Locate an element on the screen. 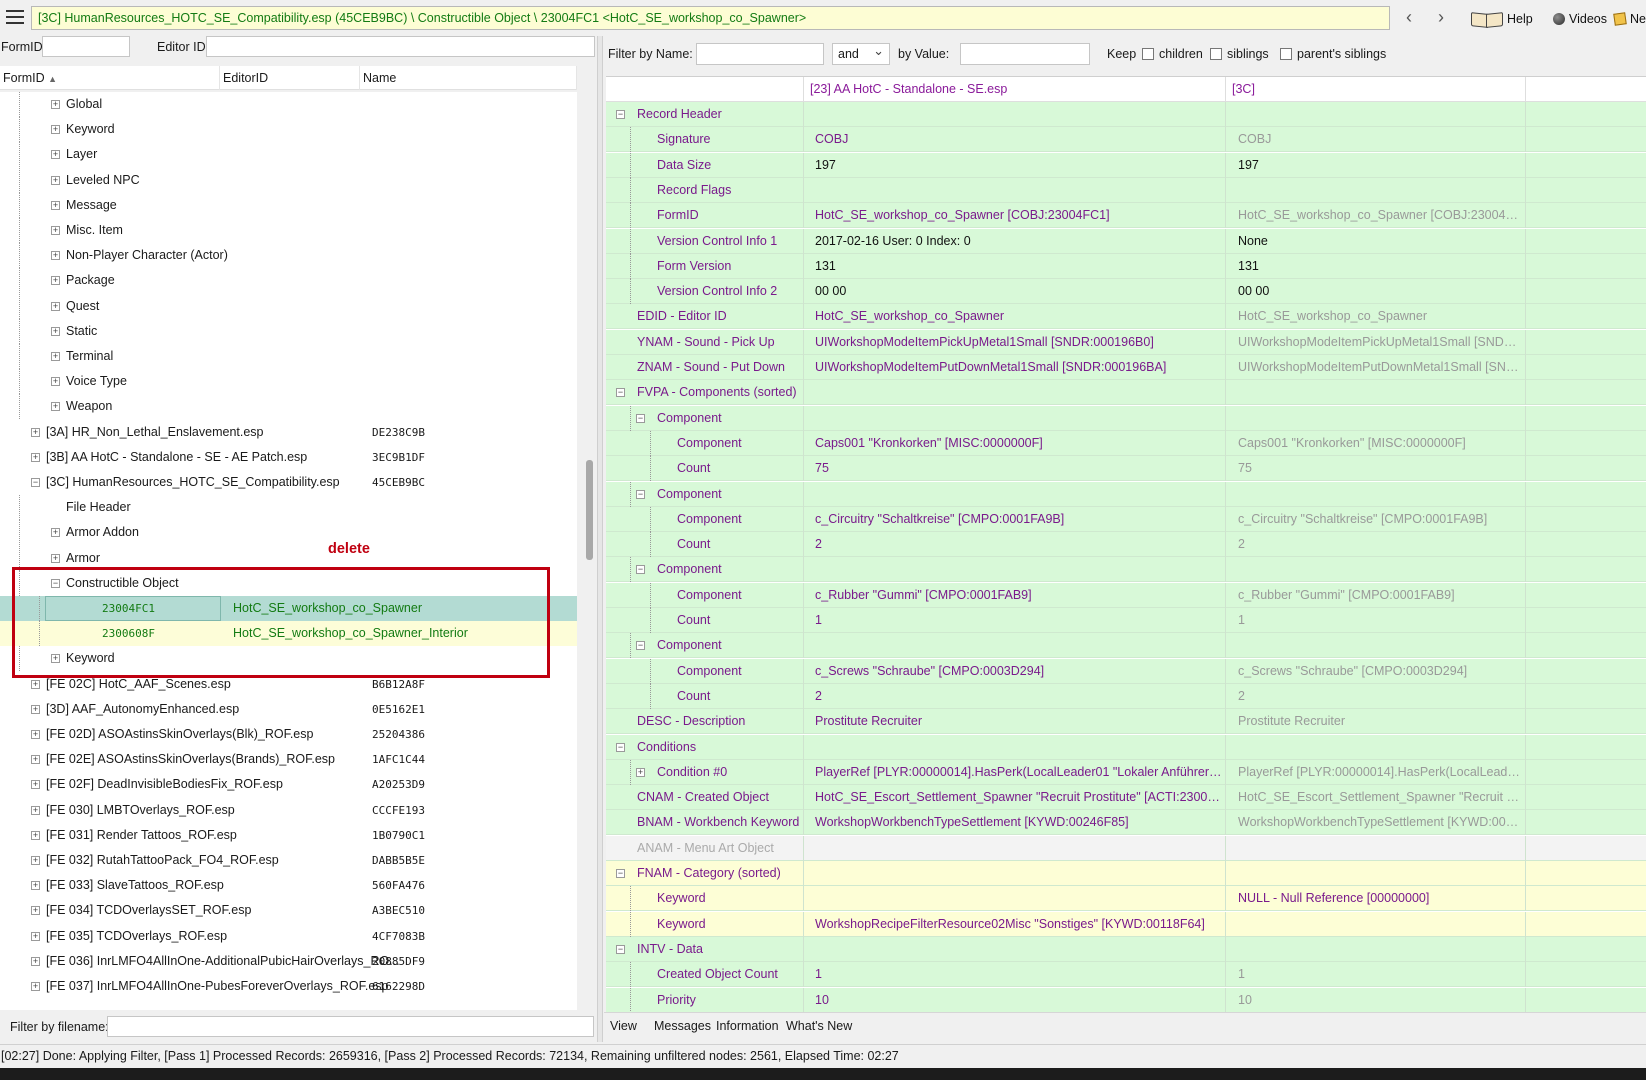  by-value-input is located at coordinates (1025, 54).